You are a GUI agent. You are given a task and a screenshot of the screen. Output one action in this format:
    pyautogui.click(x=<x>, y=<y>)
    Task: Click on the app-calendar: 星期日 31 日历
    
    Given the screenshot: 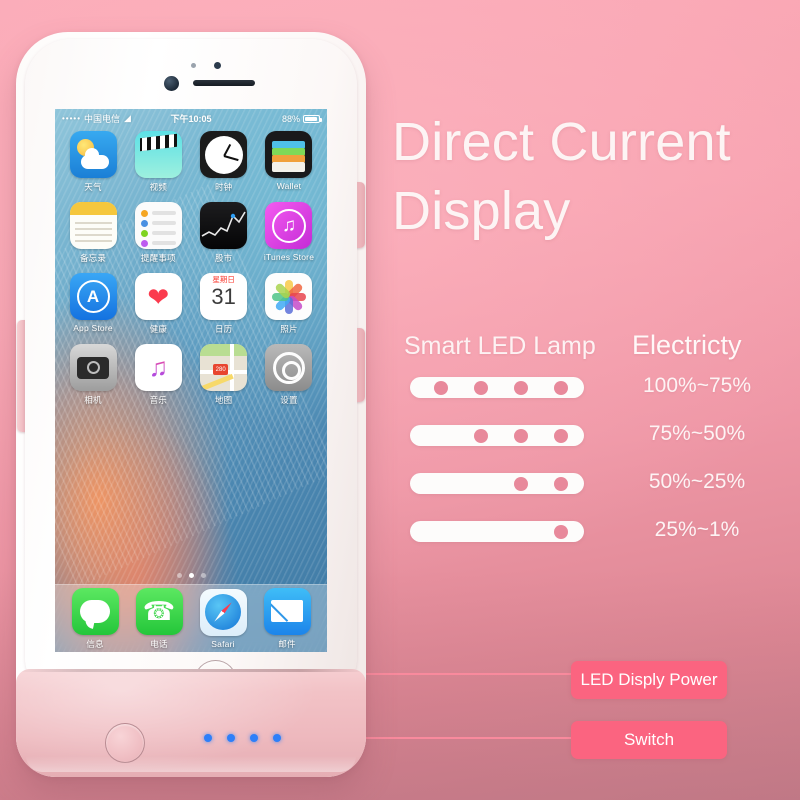 What is the action you would take?
    pyautogui.click(x=224, y=304)
    